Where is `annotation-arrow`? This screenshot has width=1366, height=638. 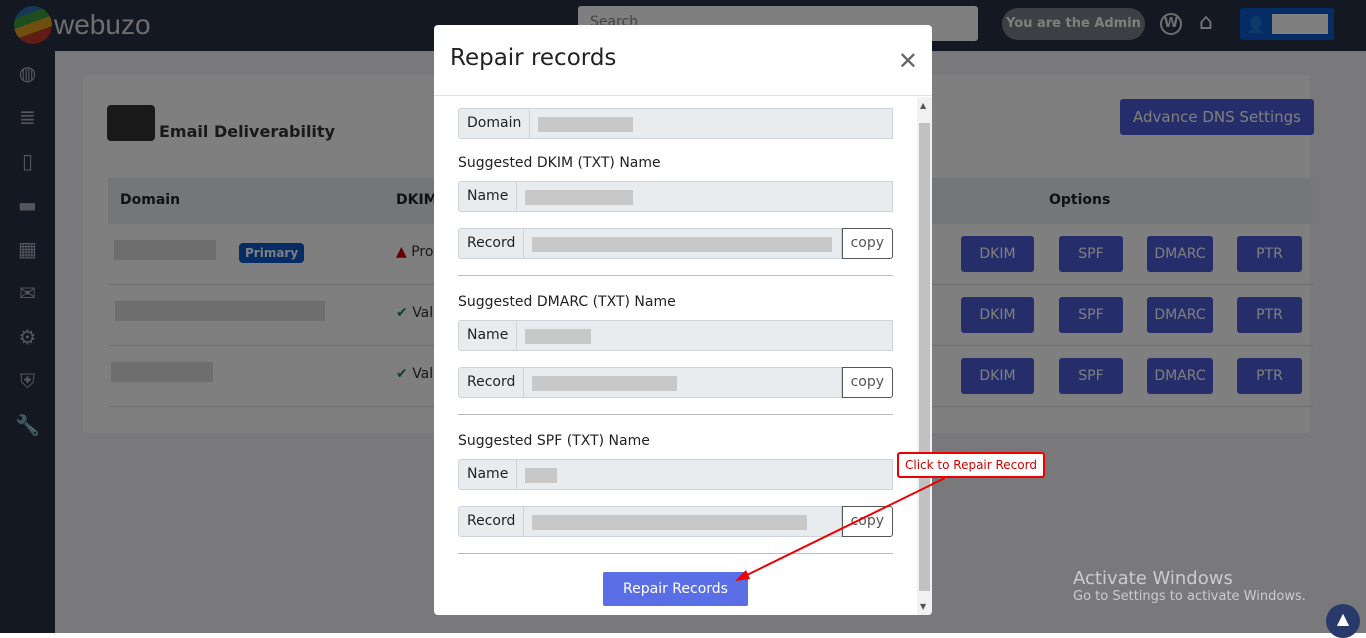
annotation-arrow is located at coordinates (840, 529).